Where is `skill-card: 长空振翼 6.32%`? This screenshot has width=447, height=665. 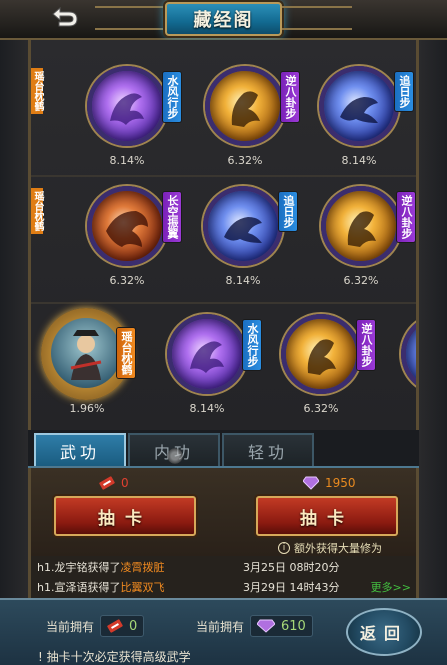
skill-card: 长空振翼 6.32% is located at coordinates (134, 242).